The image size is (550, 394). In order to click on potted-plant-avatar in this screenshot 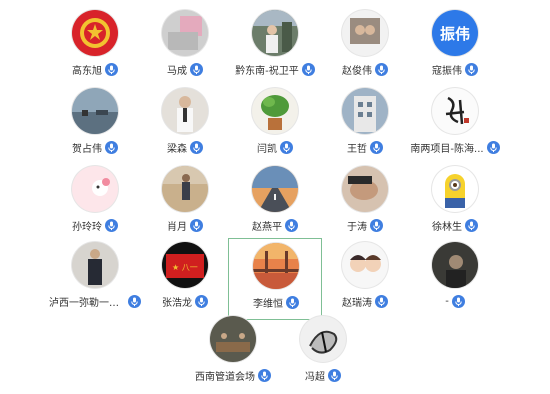, I will do `click(275, 111)`.